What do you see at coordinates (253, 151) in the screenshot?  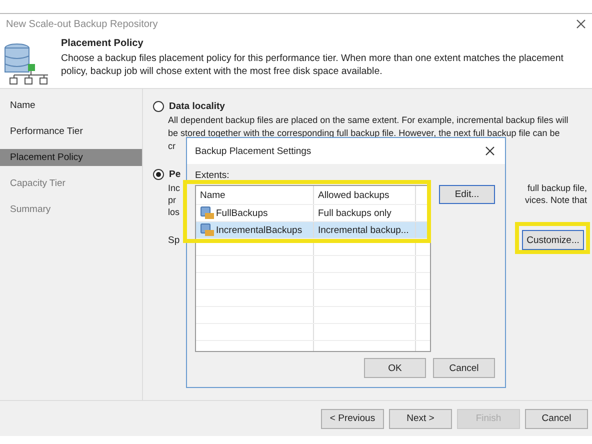 I see `dialog-title: Backup Placement Settings` at bounding box center [253, 151].